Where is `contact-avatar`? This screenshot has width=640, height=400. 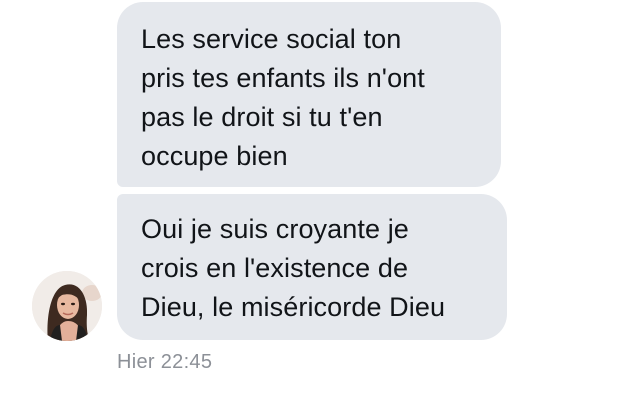
contact-avatar is located at coordinates (67, 306).